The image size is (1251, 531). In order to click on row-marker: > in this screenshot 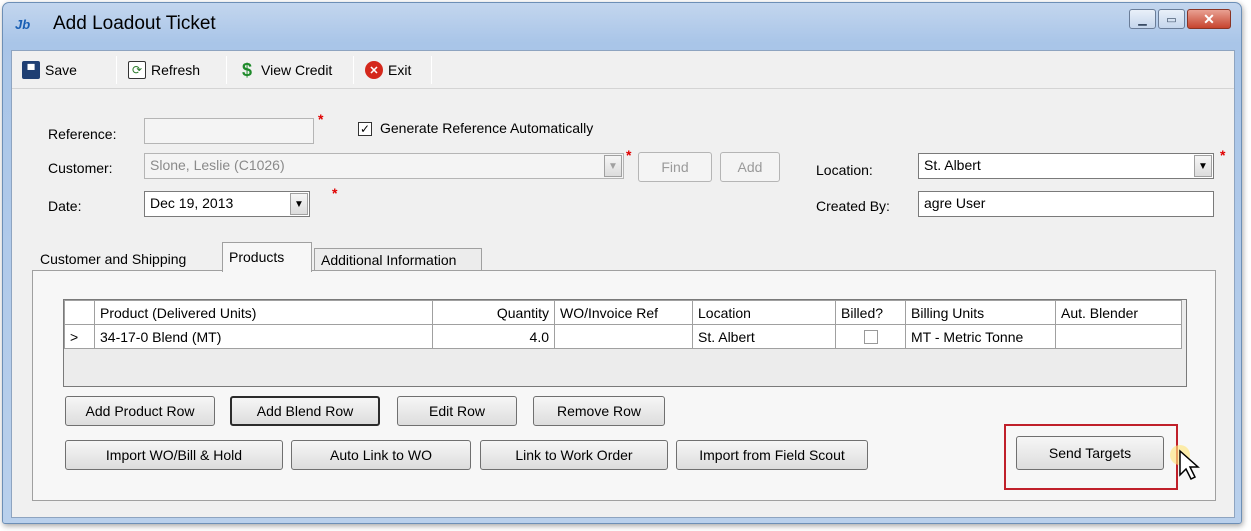, I will do `click(79, 336)`.